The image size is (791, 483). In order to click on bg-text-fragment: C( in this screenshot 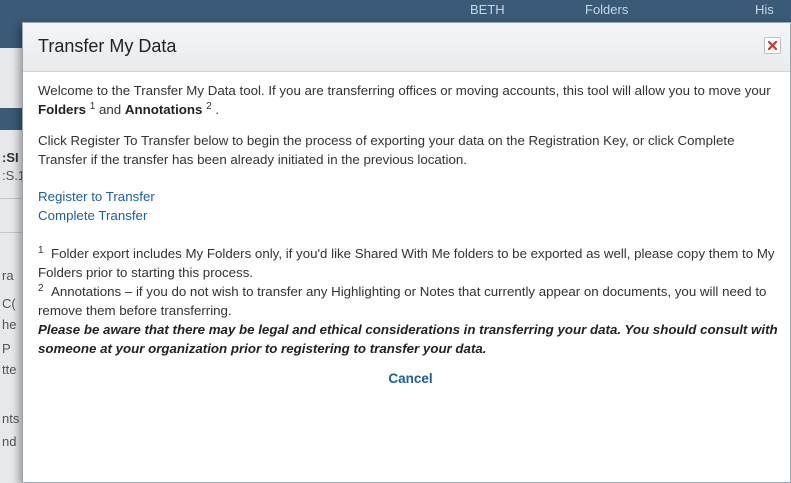, I will do `click(9, 303)`.